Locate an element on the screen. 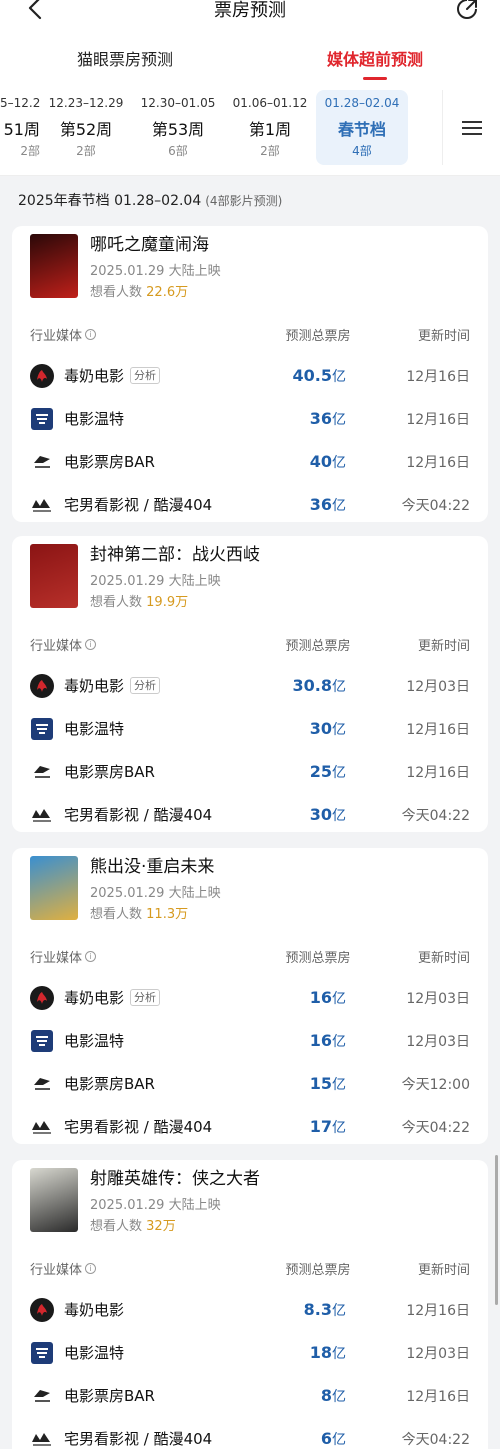  table-row: 宅男看影视 / 酷漫404 6亿 今天04:22 is located at coordinates (250, 1433).